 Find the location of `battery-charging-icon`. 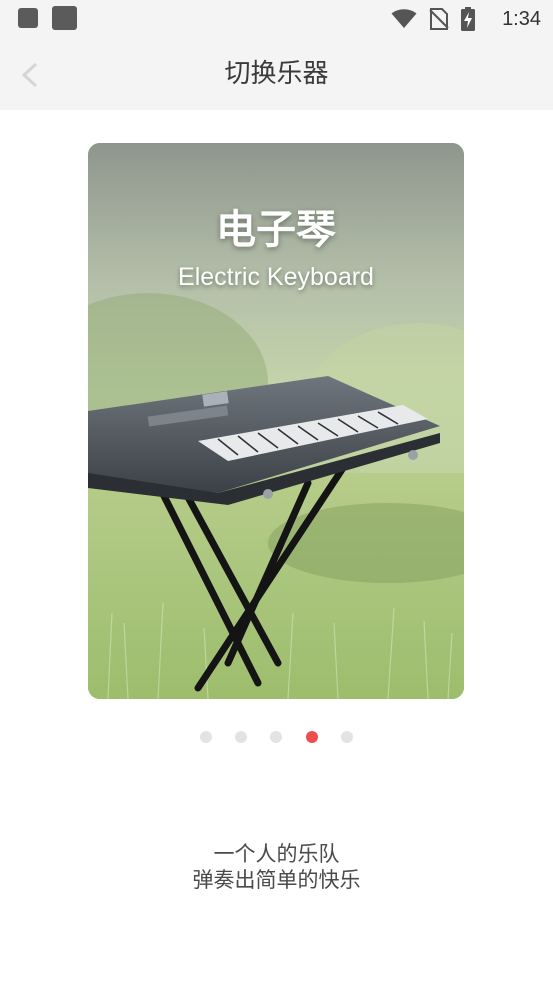

battery-charging-icon is located at coordinates (468, 19).